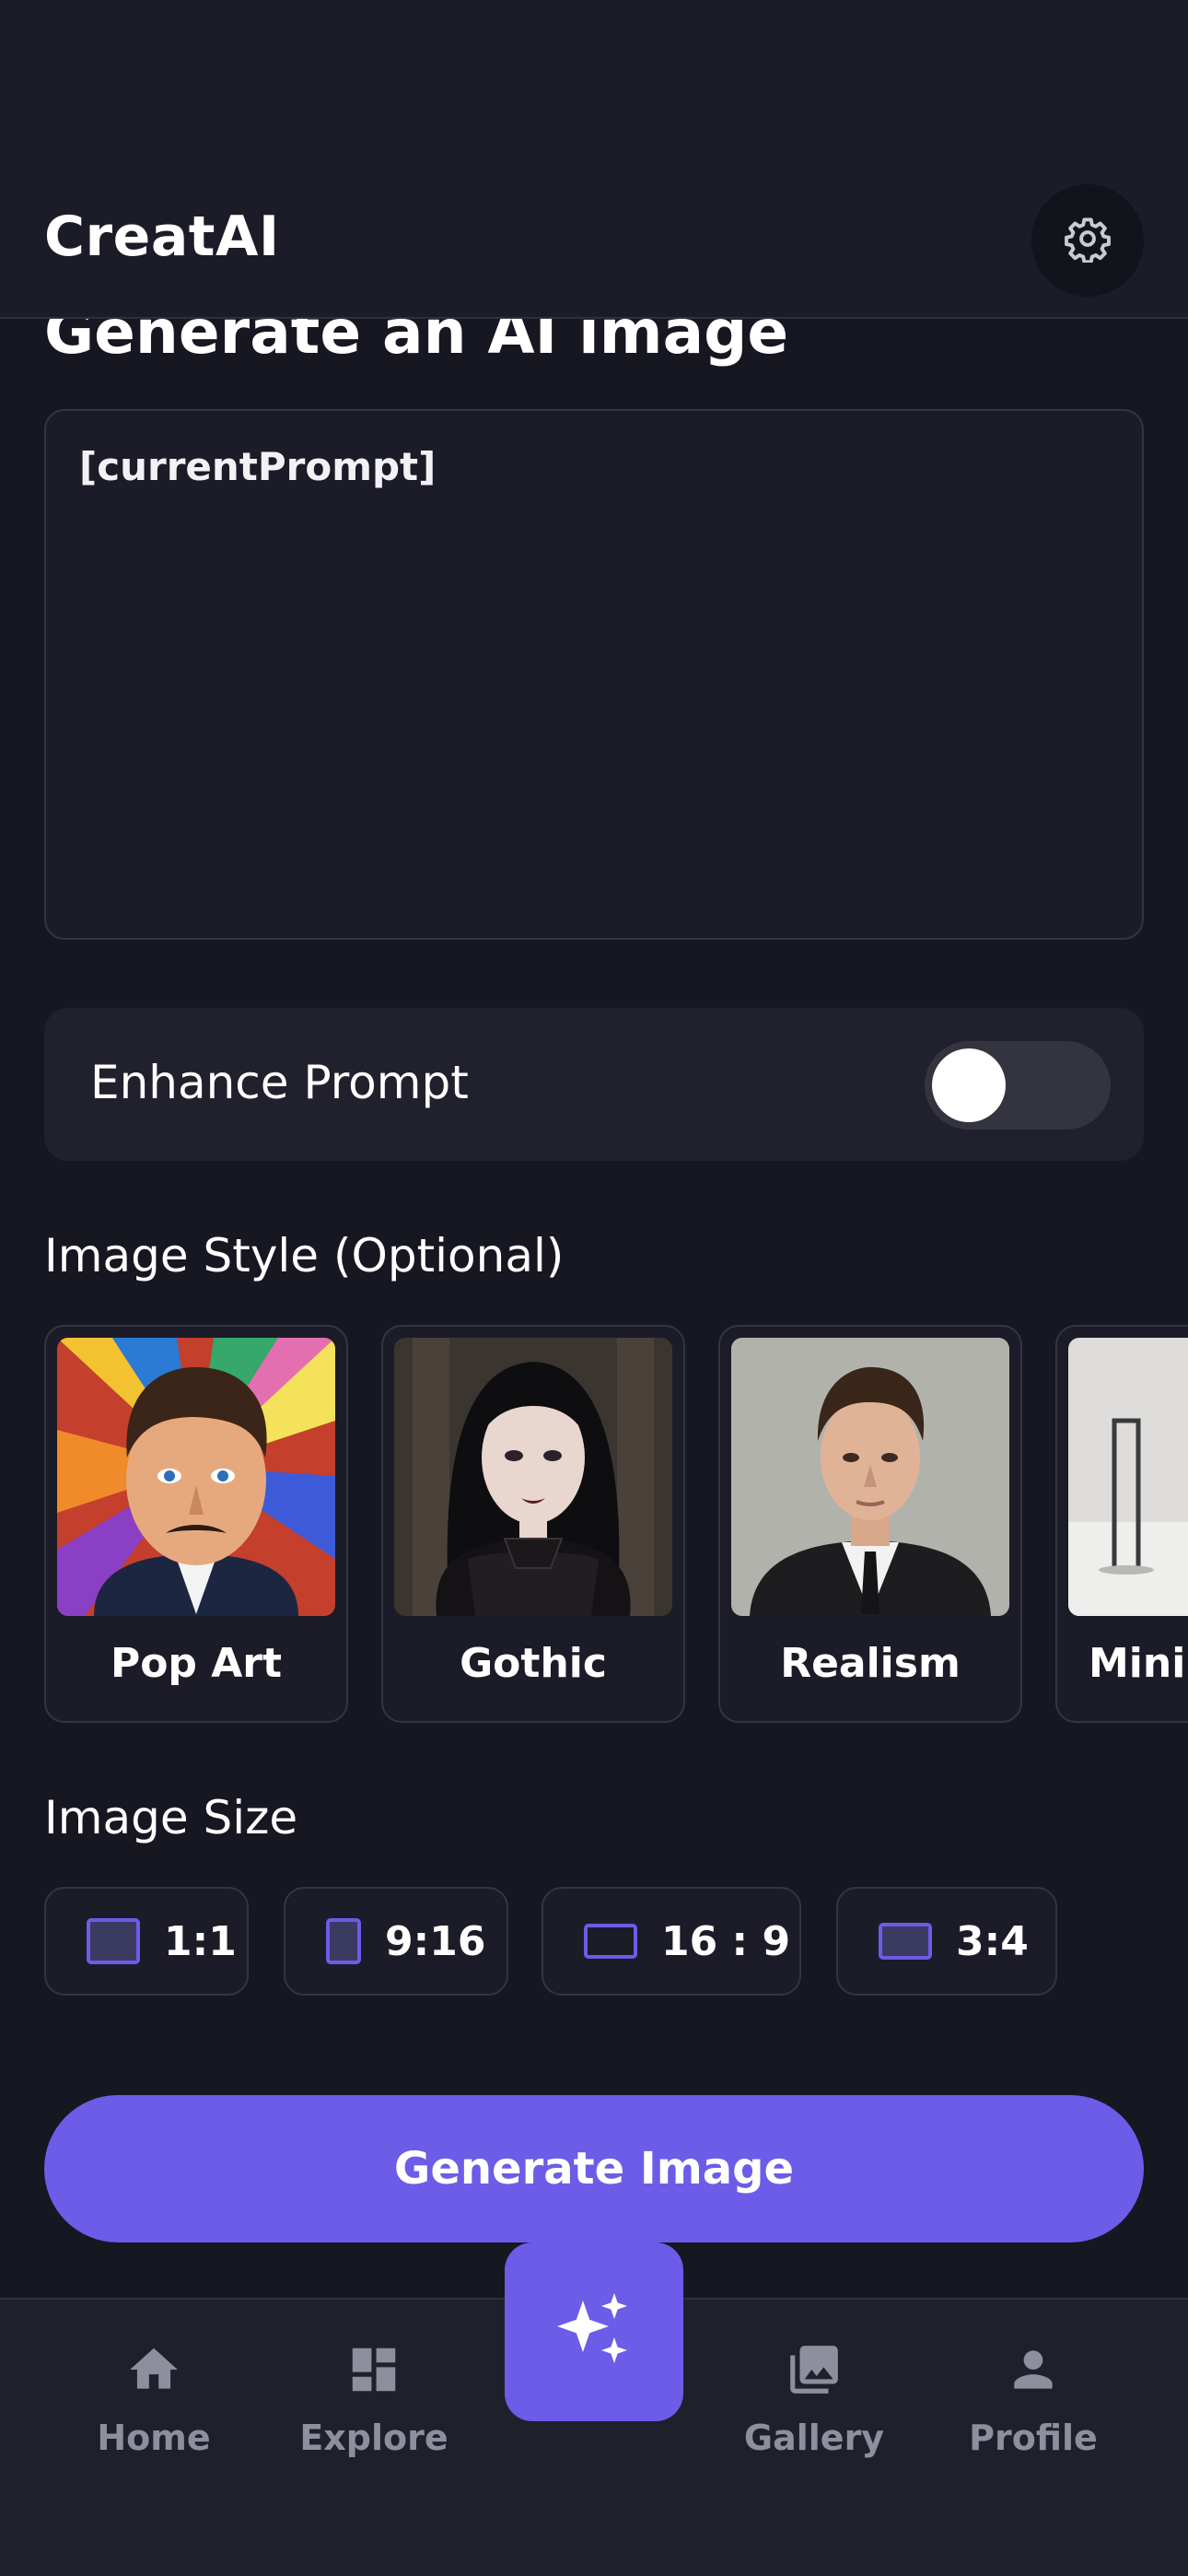 The height and width of the screenshot is (2576, 1188). Describe the element at coordinates (146, 1942) in the screenshot. I see `size-option-1-1: 1:1` at that location.